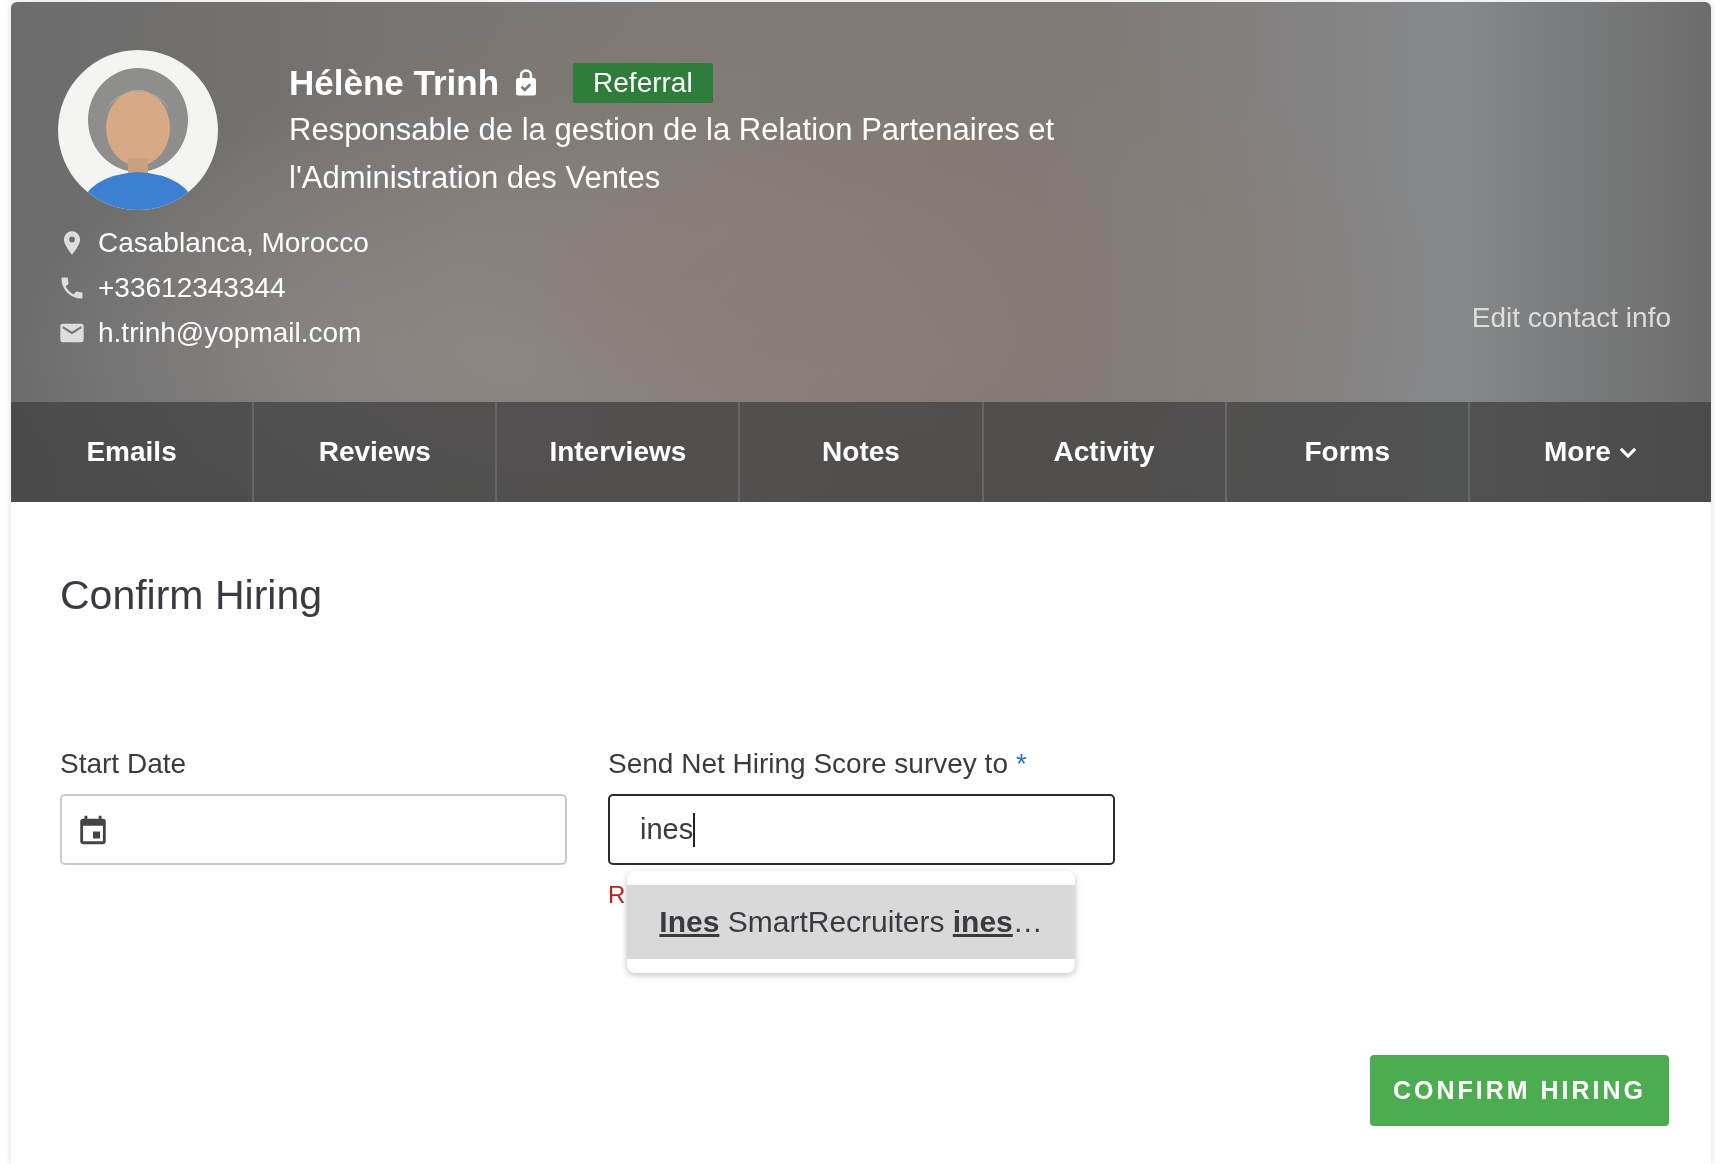 The height and width of the screenshot is (1164, 1724). What do you see at coordinates (374, 452) in the screenshot?
I see `nav-tab: Reviews` at bounding box center [374, 452].